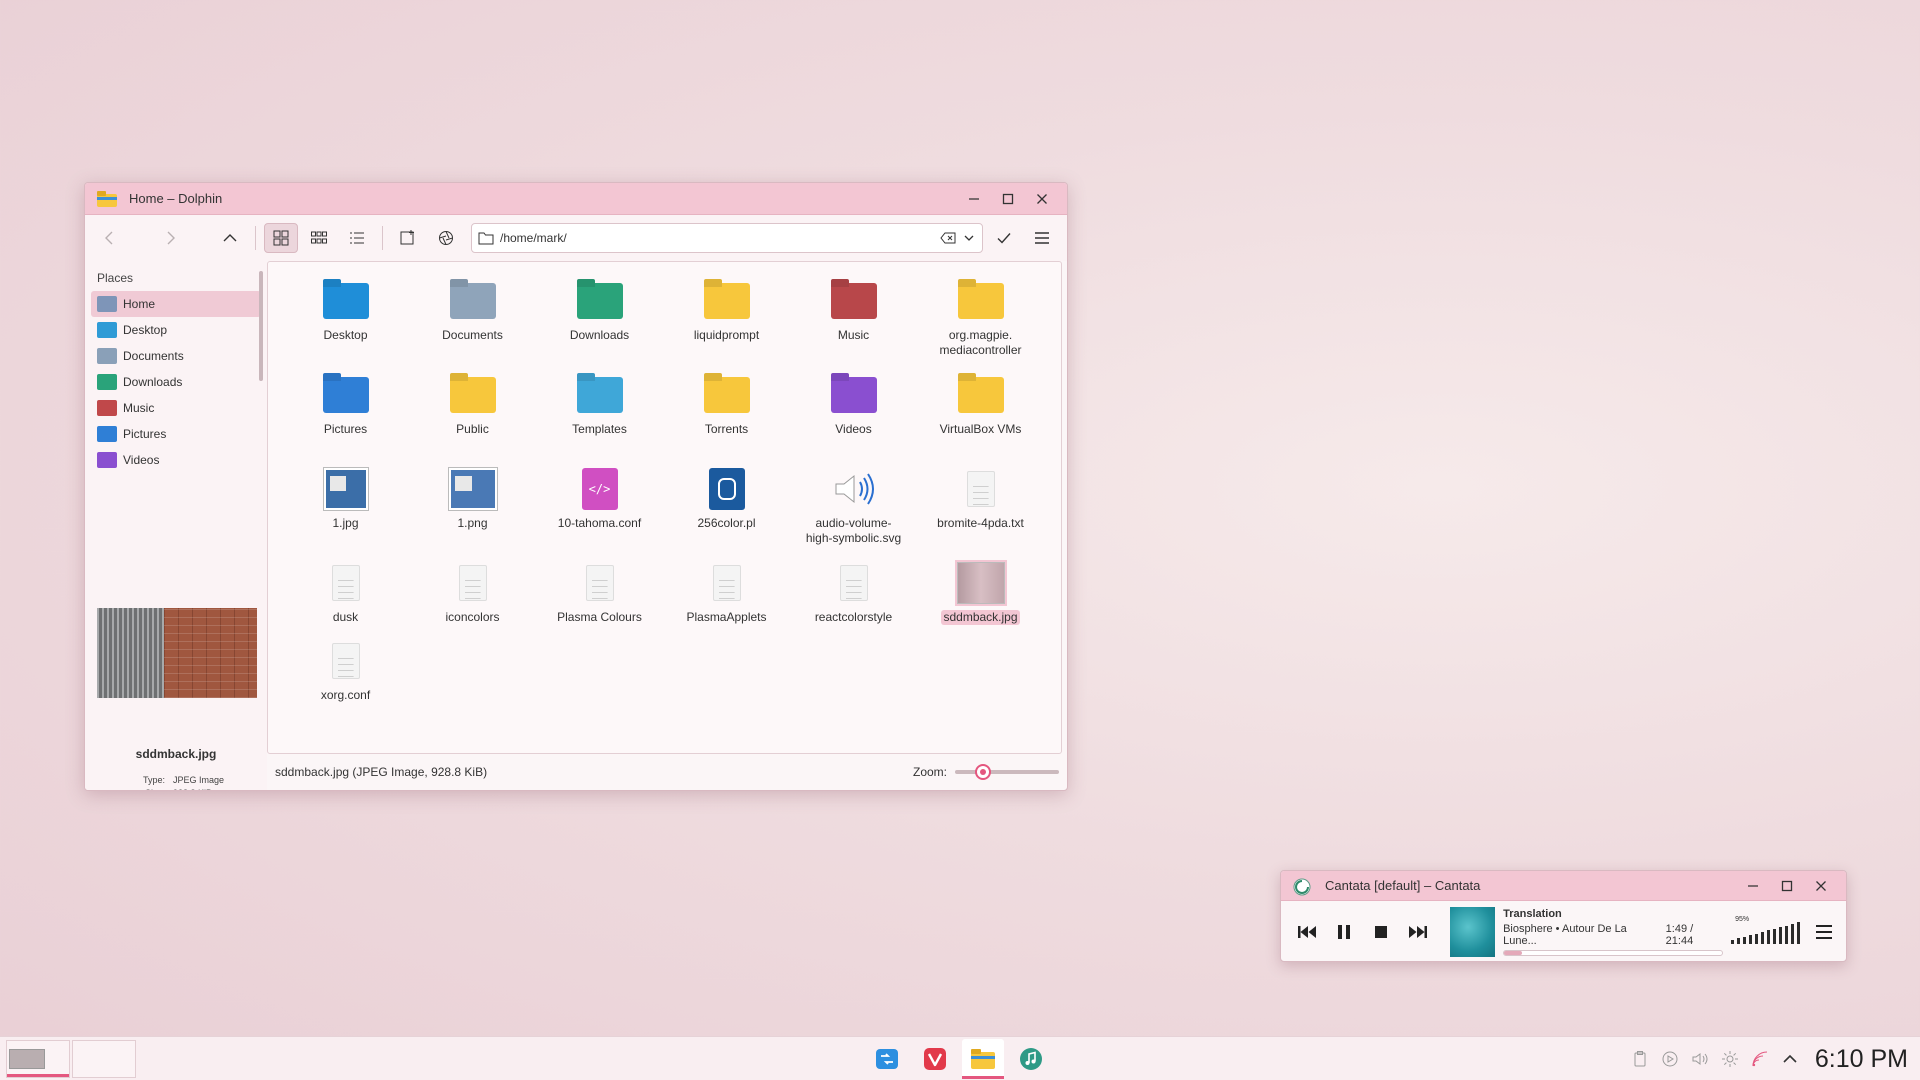 This screenshot has height=1080, width=1920. I want to click on clear-icon, so click(948, 238).